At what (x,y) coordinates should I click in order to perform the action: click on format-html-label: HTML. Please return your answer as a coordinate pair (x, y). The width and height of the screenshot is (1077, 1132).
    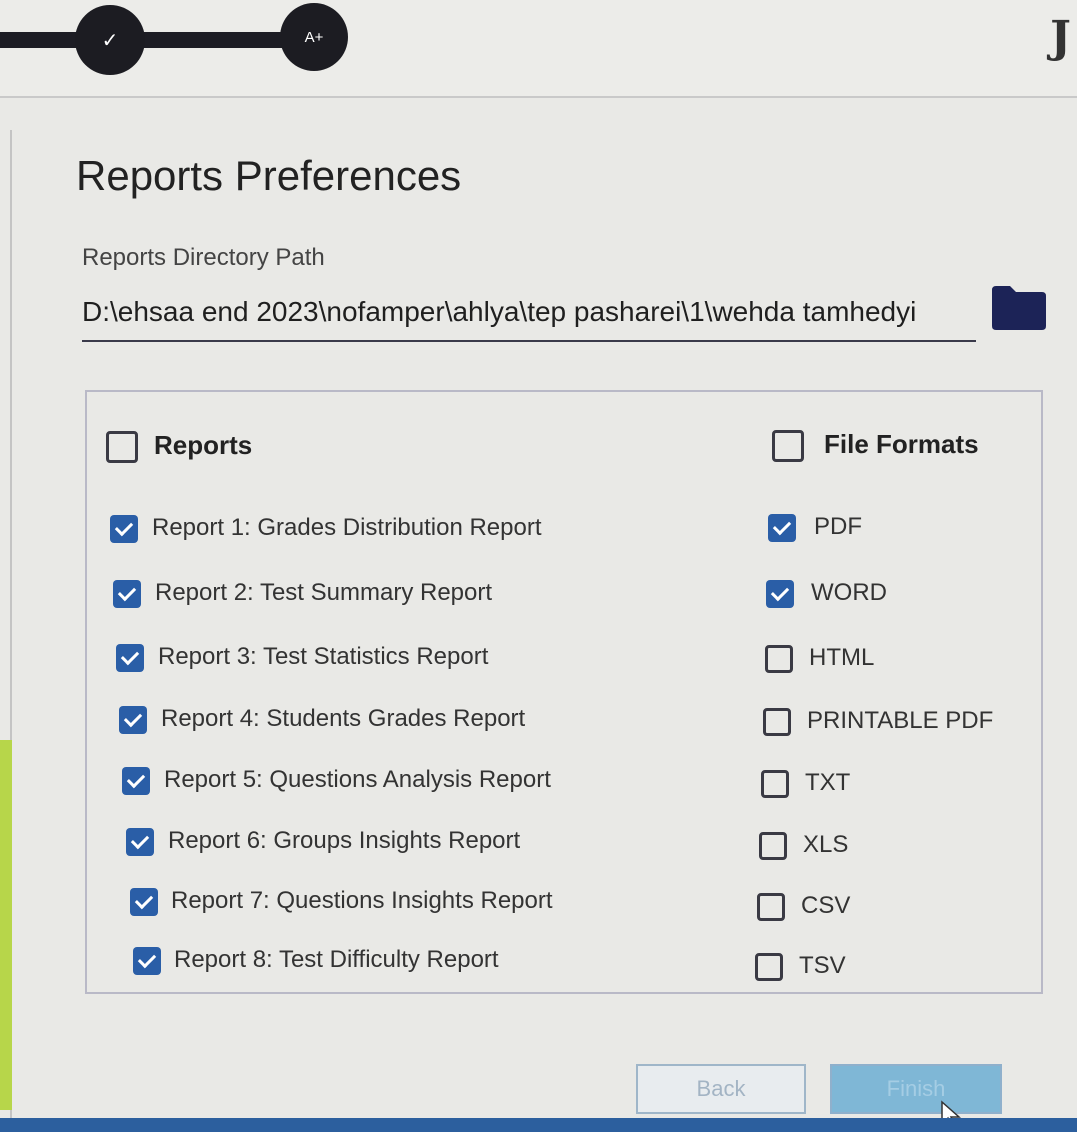
    Looking at the image, I should click on (842, 657).